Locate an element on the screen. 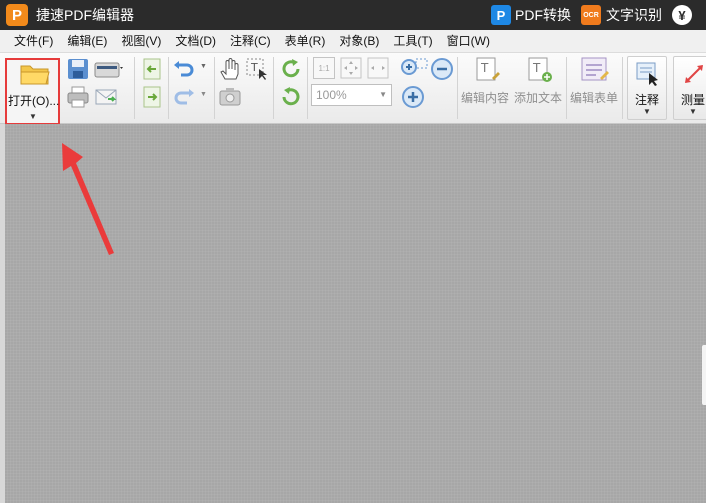 Image resolution: width=706 pixels, height=503 pixels. menu-tools: 工具(T) is located at coordinates (413, 41).